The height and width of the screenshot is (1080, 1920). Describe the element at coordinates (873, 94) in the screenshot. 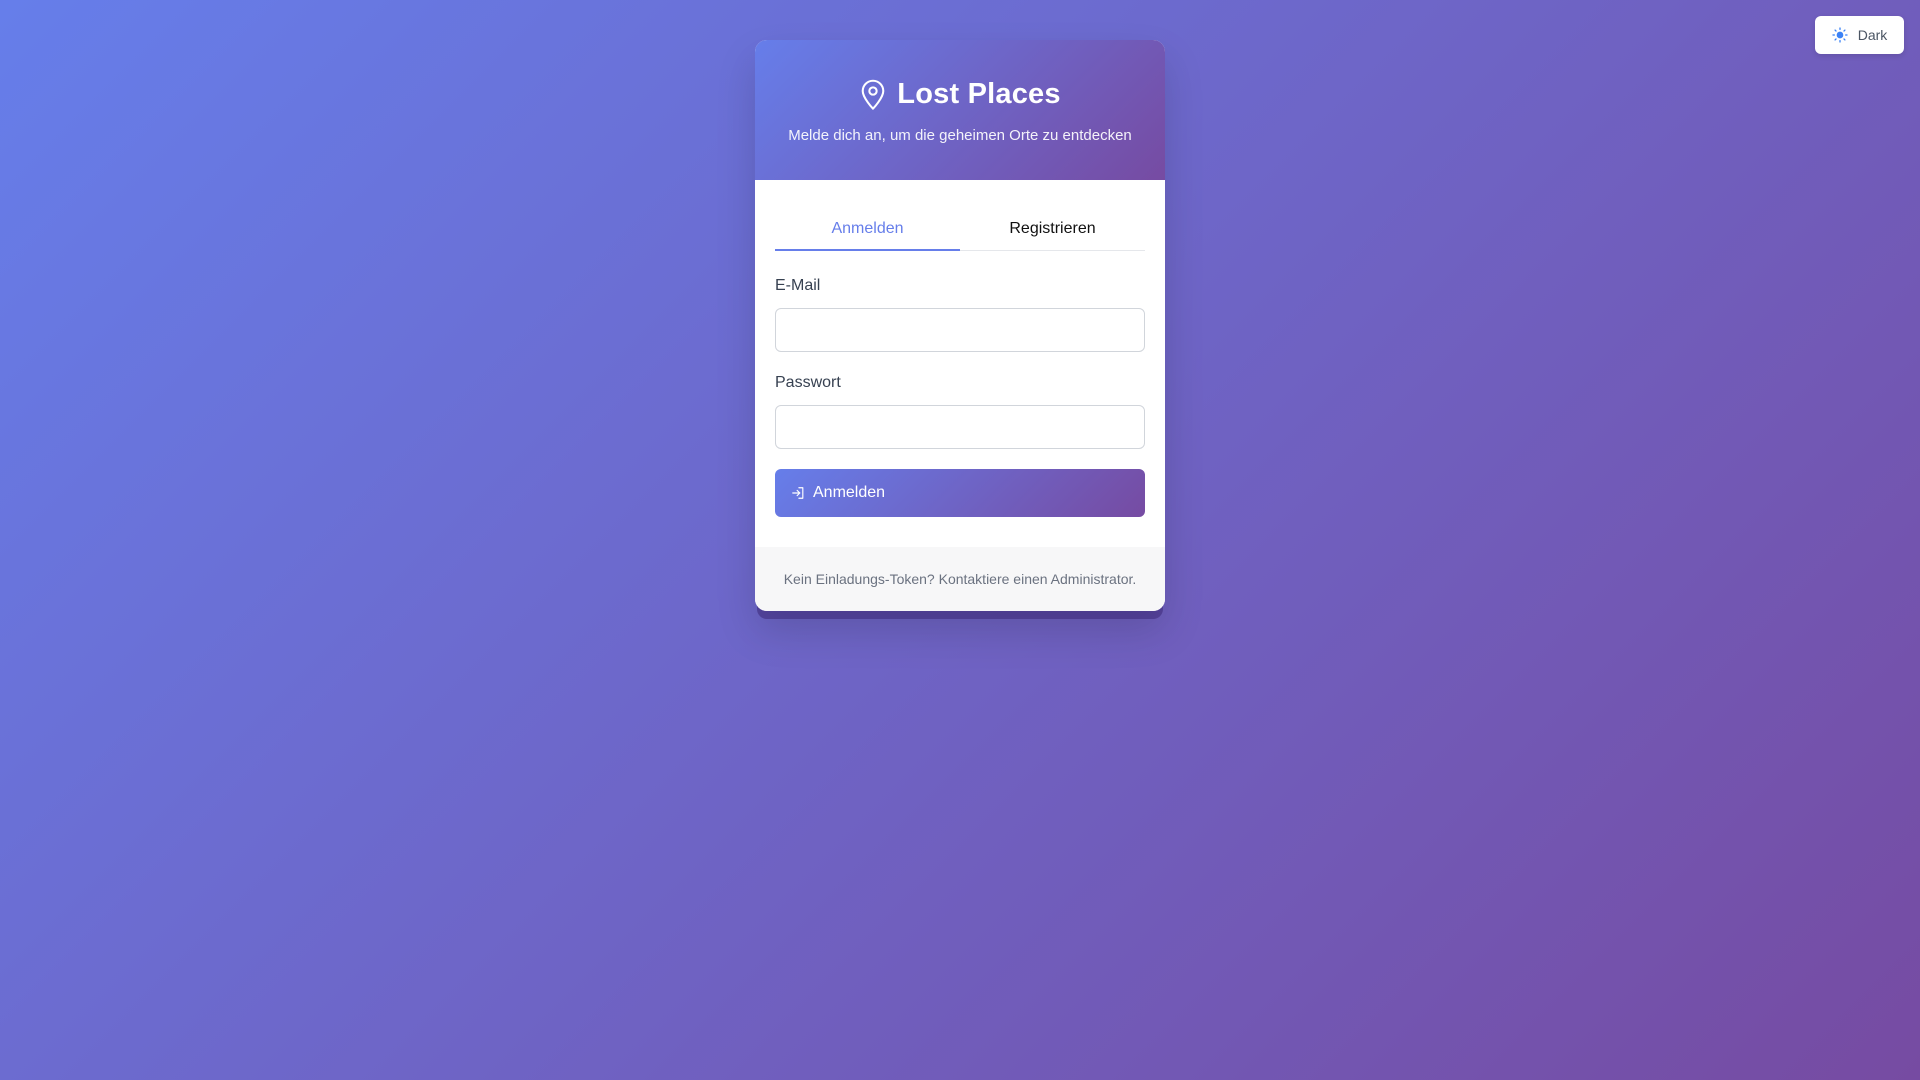

I see `map-pin-icon` at that location.